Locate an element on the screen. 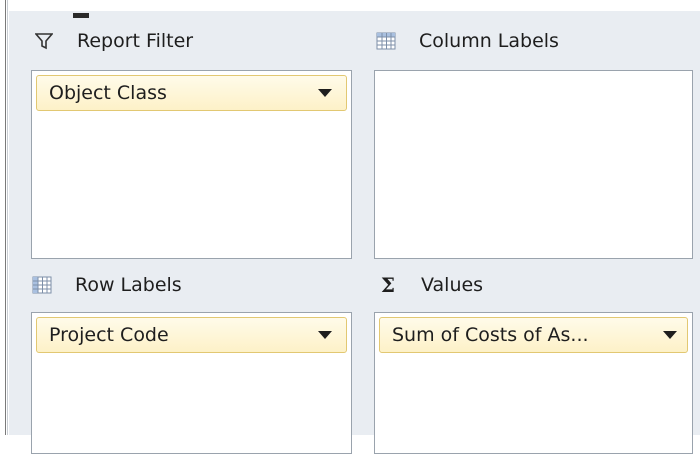  filter-icon is located at coordinates (44, 41).